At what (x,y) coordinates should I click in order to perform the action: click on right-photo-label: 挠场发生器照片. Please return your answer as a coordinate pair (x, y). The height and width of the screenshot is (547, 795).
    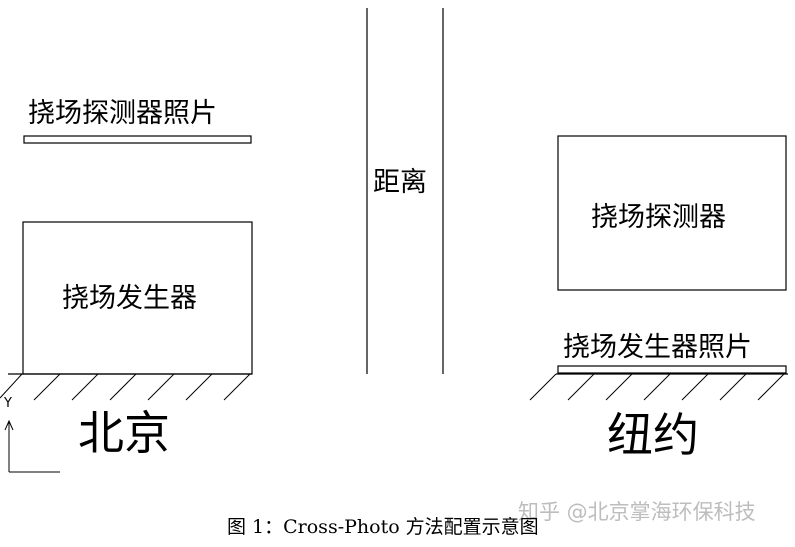
    Looking at the image, I should click on (657, 347).